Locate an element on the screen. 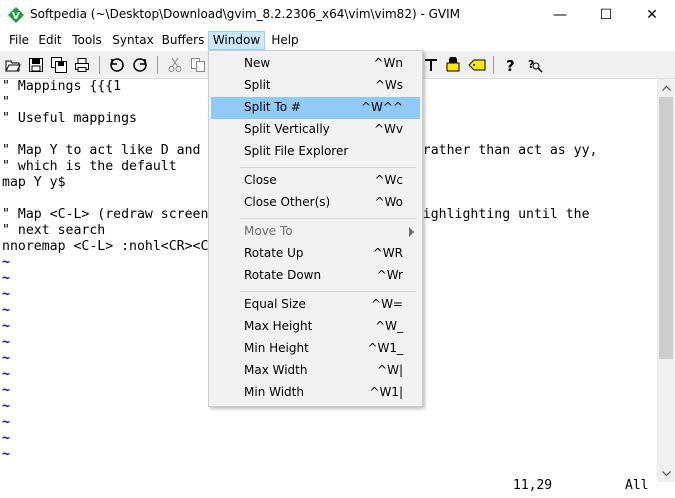 The image size is (675, 498). submenu-arrow-icon is located at coordinates (411, 232).